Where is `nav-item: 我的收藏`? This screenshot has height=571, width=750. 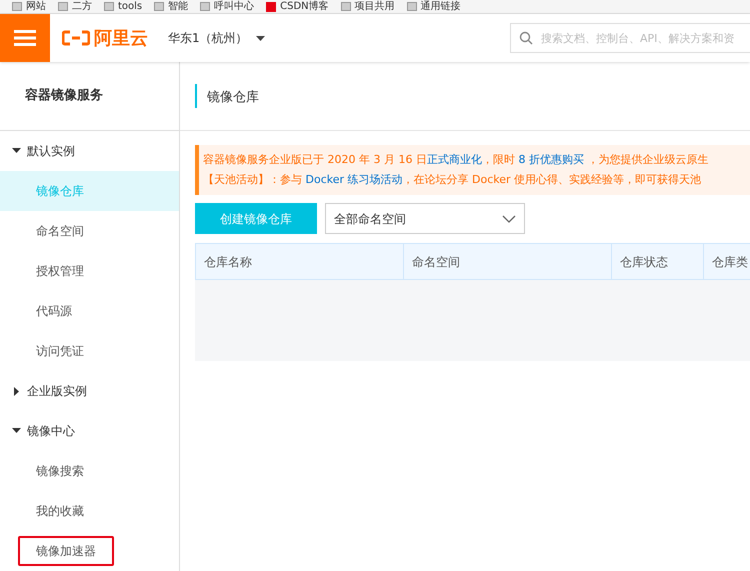
nav-item: 我的收藏 is located at coordinates (89, 511).